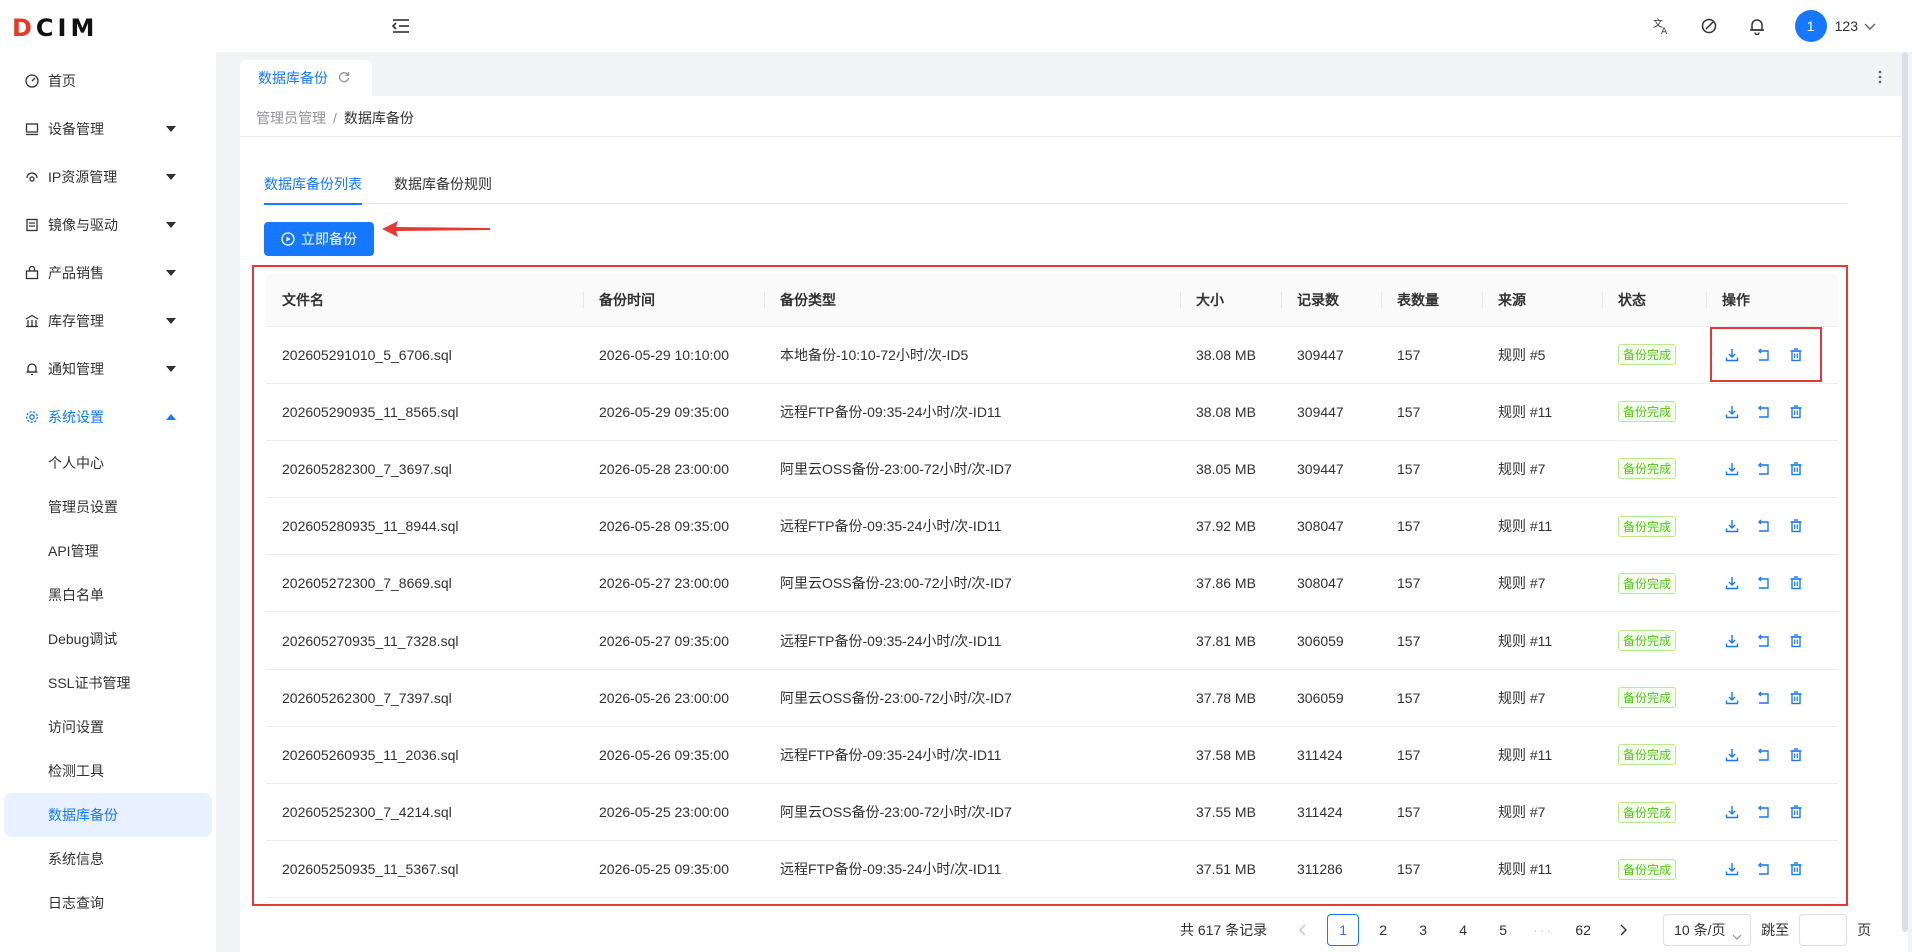 This screenshot has width=1912, height=952. I want to click on cell-size: 37.81 MB, so click(1230, 640).